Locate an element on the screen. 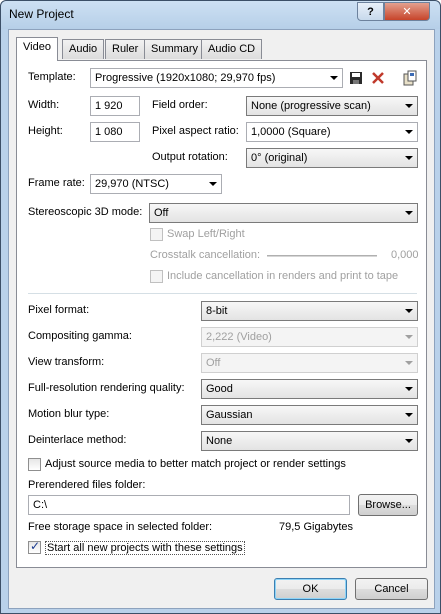  pixel-format-label: Pixel format: is located at coordinates (59, 310).